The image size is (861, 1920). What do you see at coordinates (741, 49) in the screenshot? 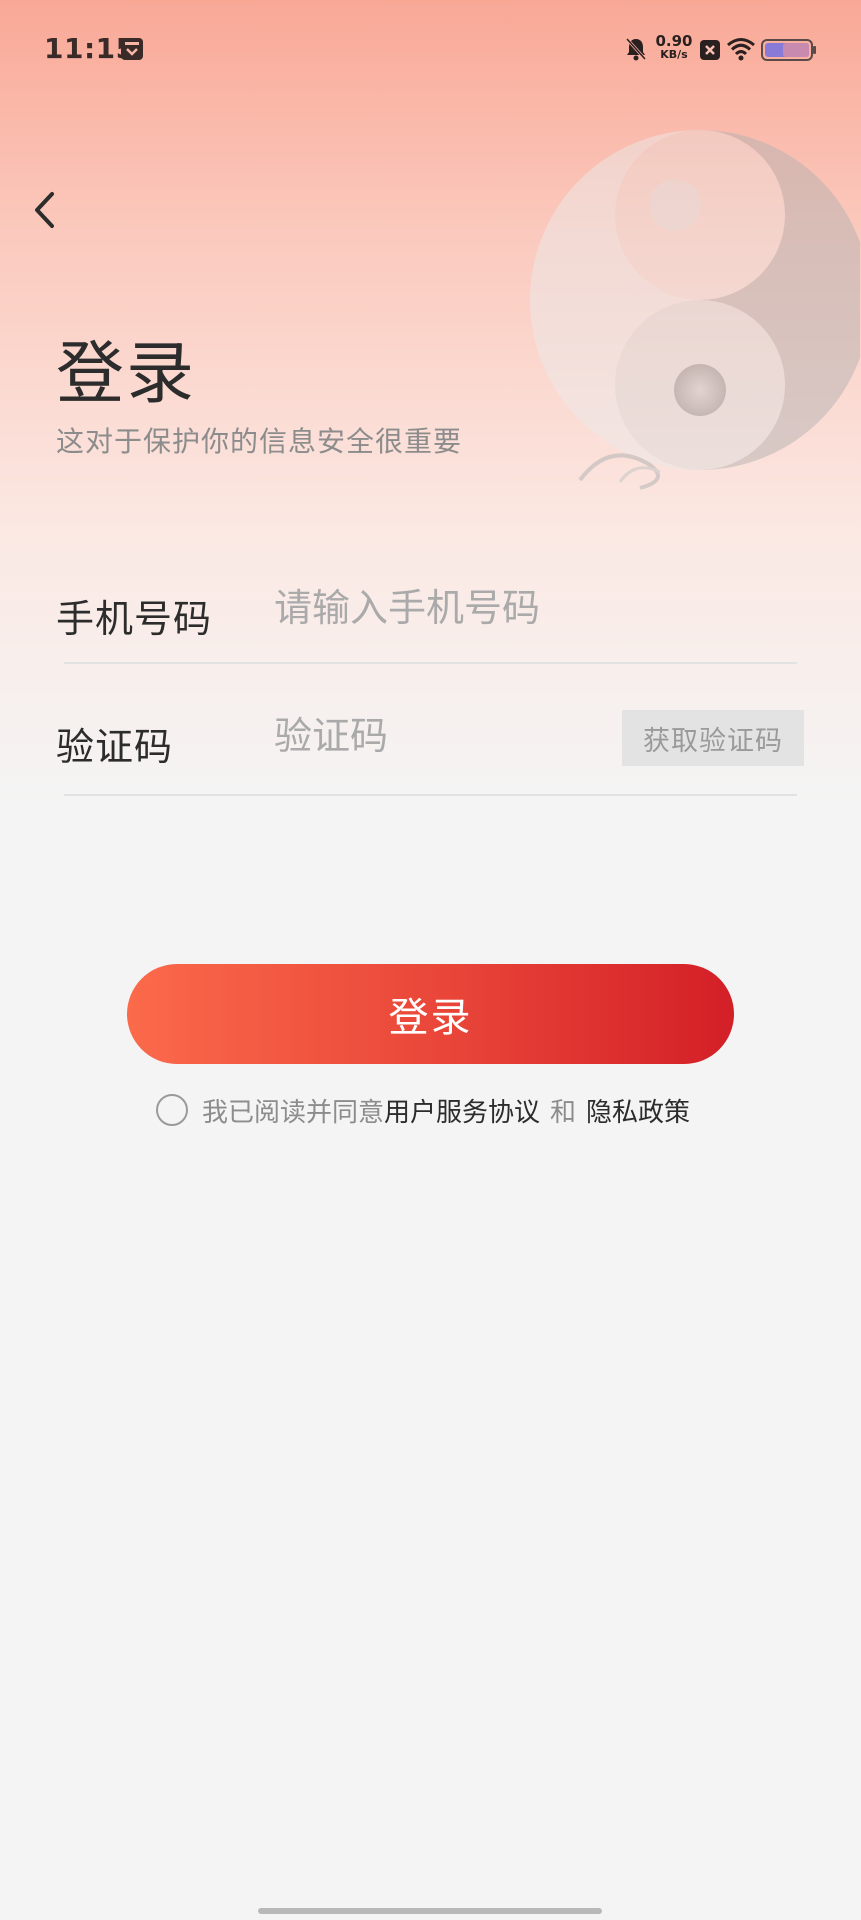
I see `wifi-icon` at bounding box center [741, 49].